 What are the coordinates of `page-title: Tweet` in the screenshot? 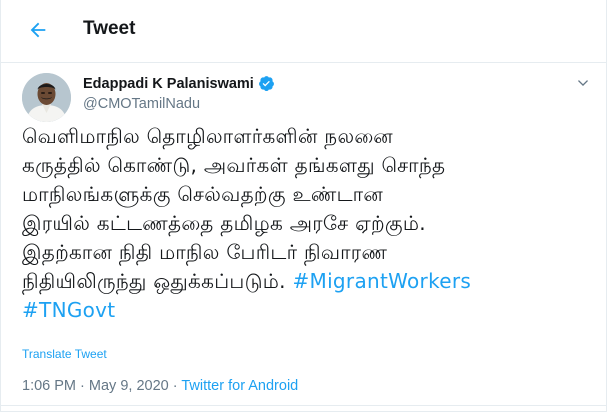 It's located at (109, 28).